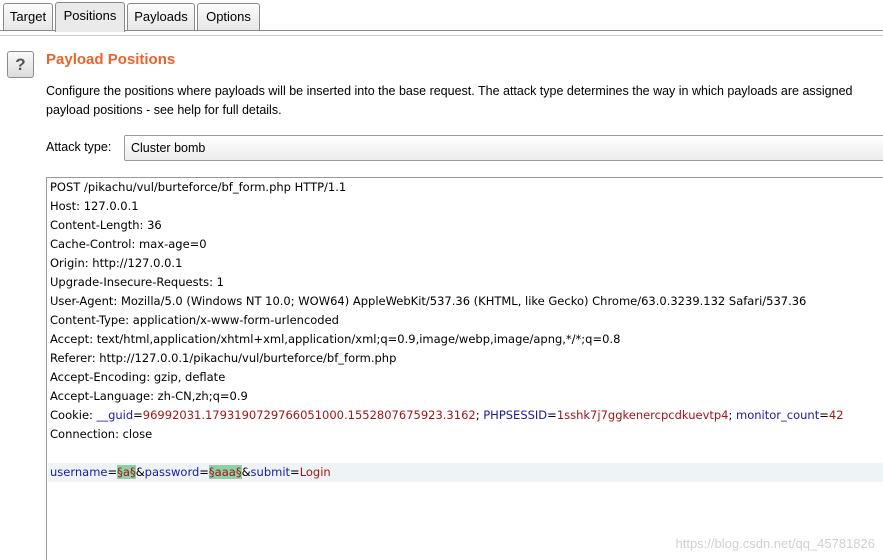  Describe the element at coordinates (101, 434) in the screenshot. I see `header-connection: Connection: close` at that location.